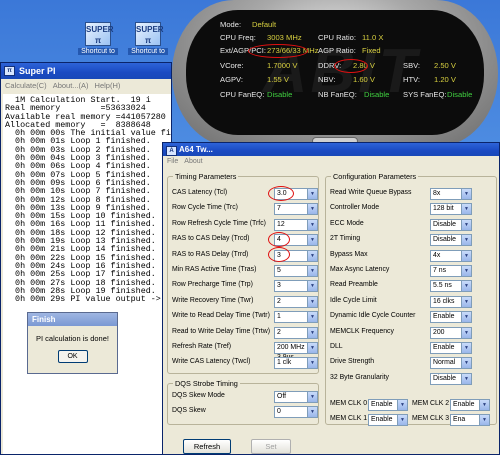  I want to click on menu-about: About, so click(193, 161).